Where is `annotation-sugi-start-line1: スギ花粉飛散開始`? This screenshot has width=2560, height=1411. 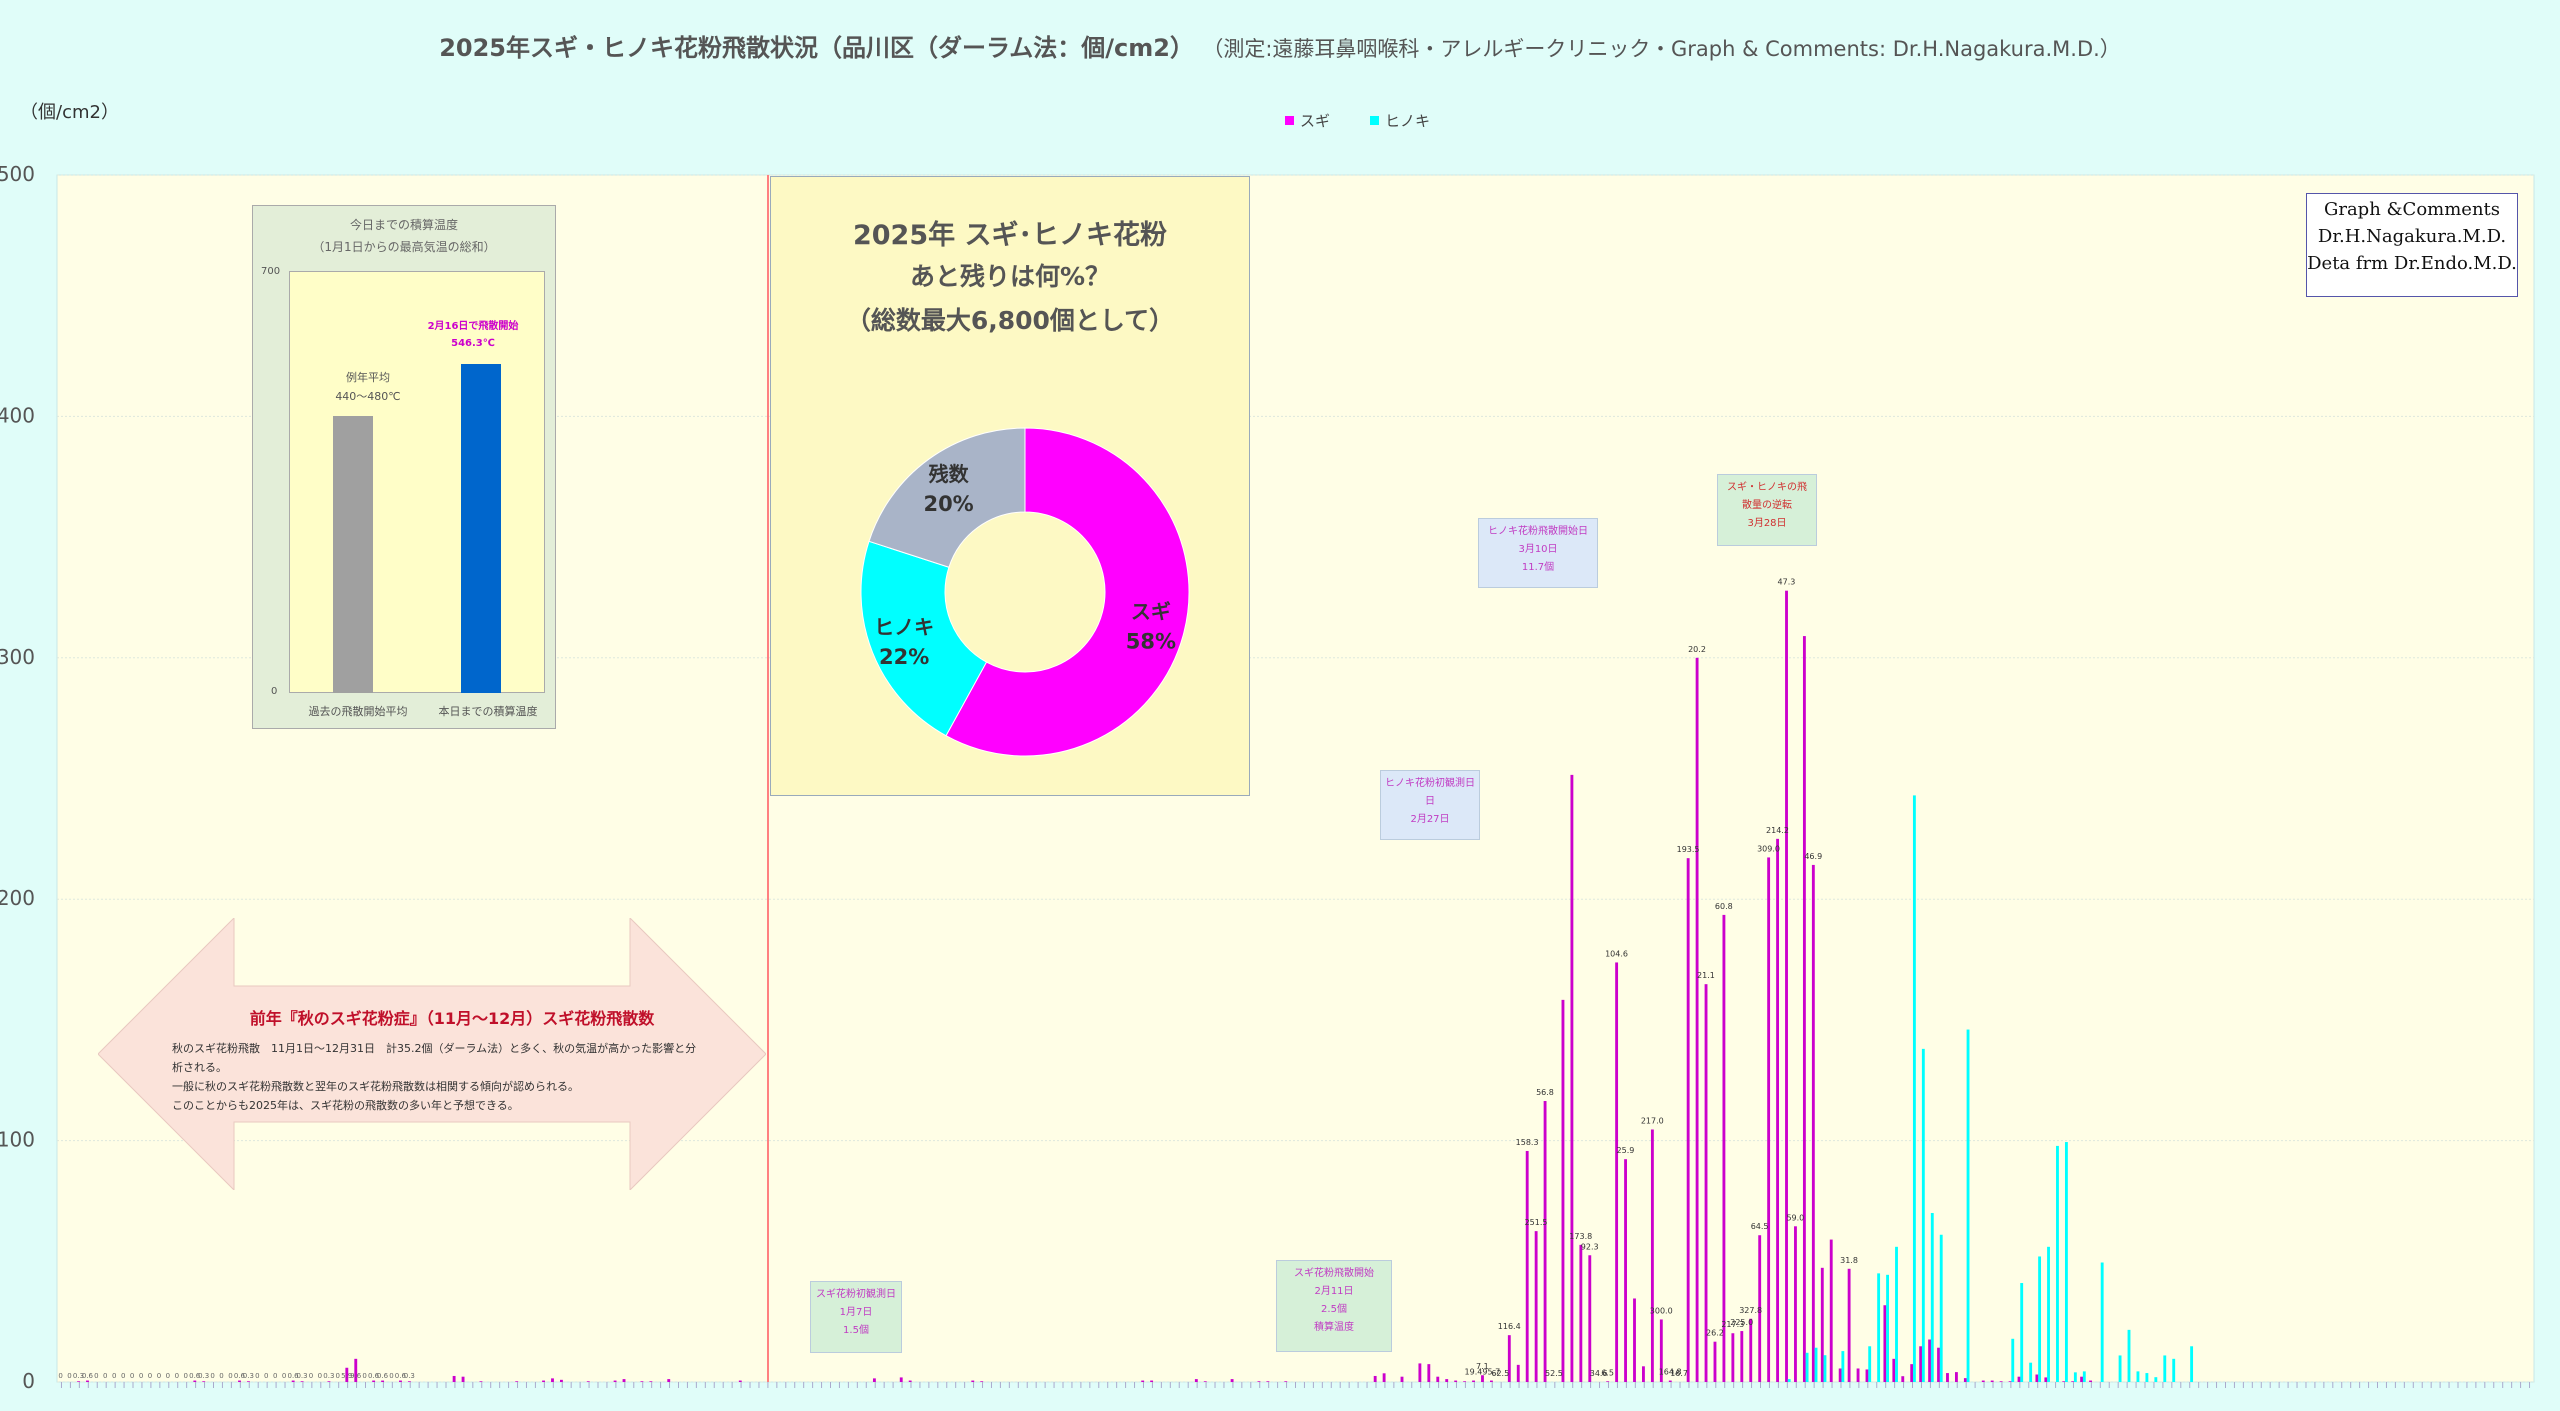
annotation-sugi-start-line1: スギ花粉飛散開始 is located at coordinates (1334, 1273).